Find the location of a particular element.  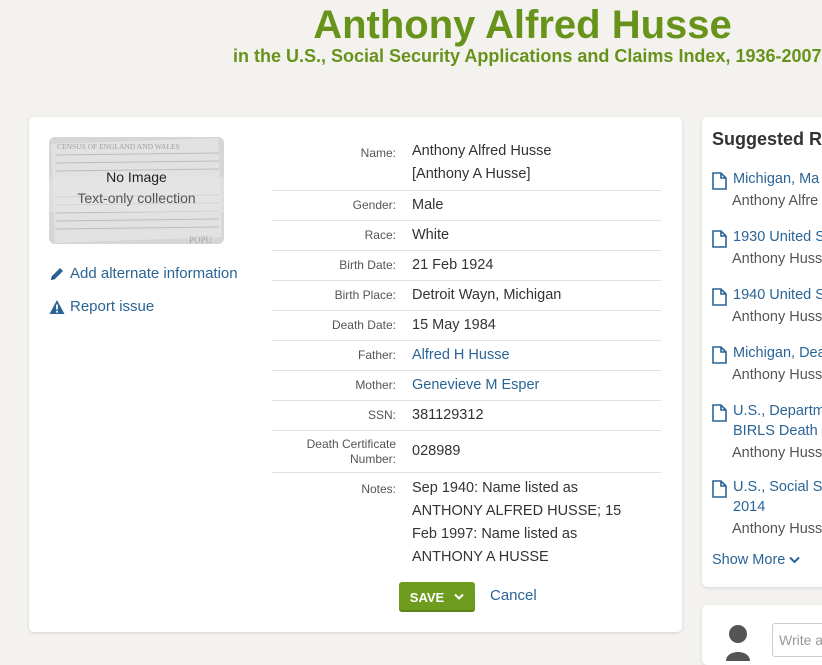

suggested-record-item: 1930 United S Anthony Huss is located at coordinates (767, 248).